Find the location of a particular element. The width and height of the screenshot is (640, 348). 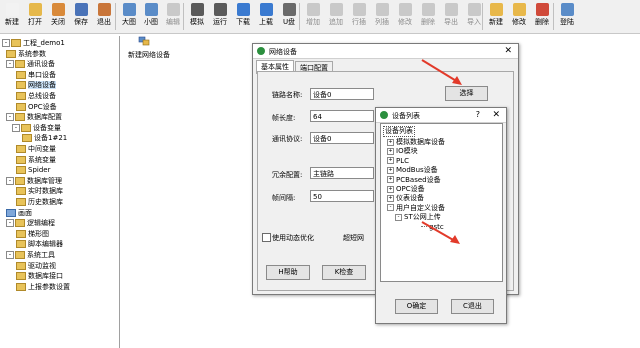

dynamic-optimization-checkbox is located at coordinates (266, 237).